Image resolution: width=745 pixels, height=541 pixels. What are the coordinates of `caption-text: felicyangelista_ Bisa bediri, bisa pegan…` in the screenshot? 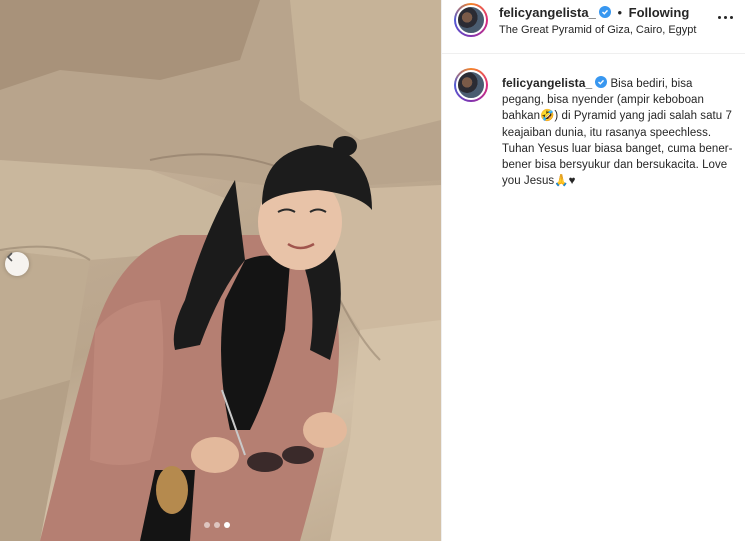 It's located at (618, 132).